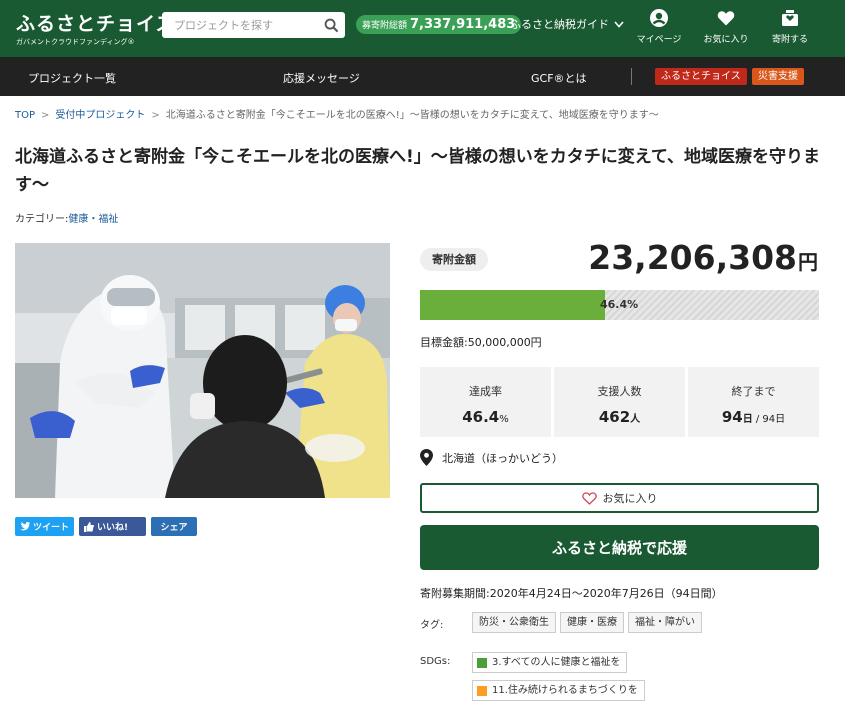 The height and width of the screenshot is (709, 845). I want to click on site-logo: ふるさとチョイス ガバメントクラウドファンディング®, so click(95, 28).